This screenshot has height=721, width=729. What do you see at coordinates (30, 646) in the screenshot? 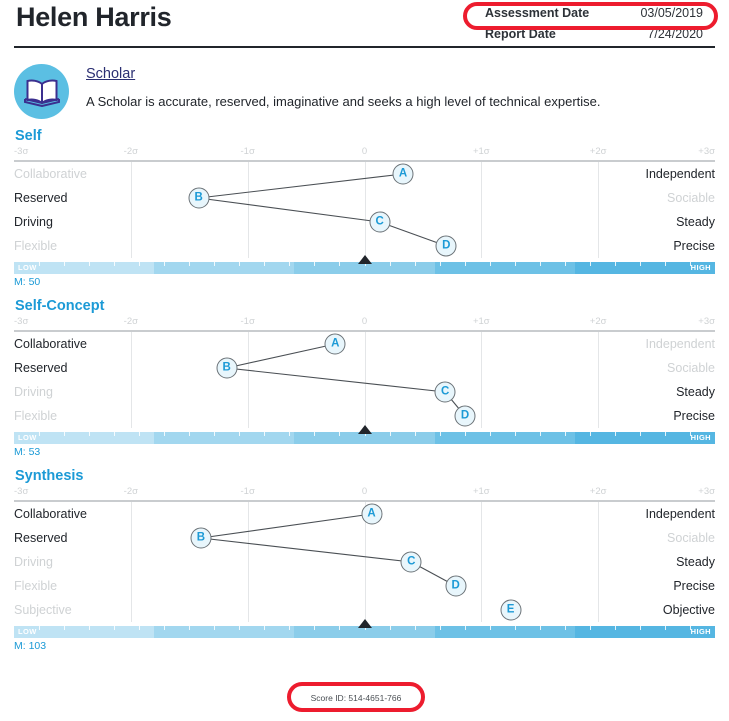
I see `chart-m-value: M: 103` at bounding box center [30, 646].